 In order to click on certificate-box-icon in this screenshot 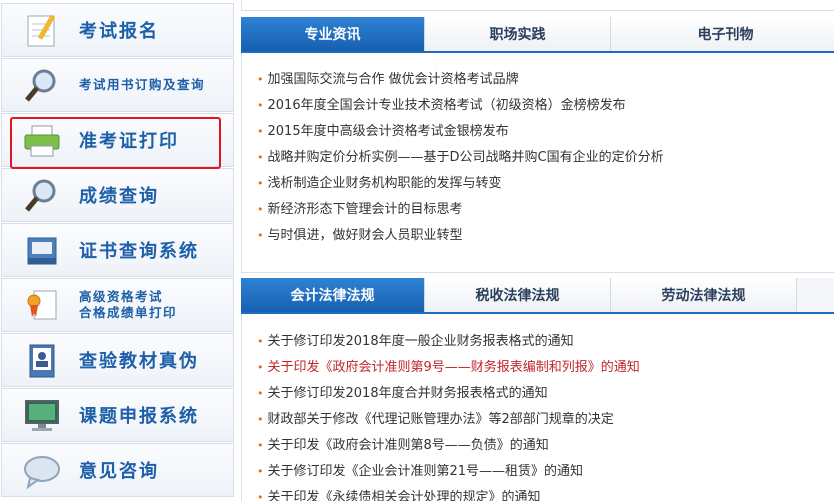, I will do `click(42, 251)`.